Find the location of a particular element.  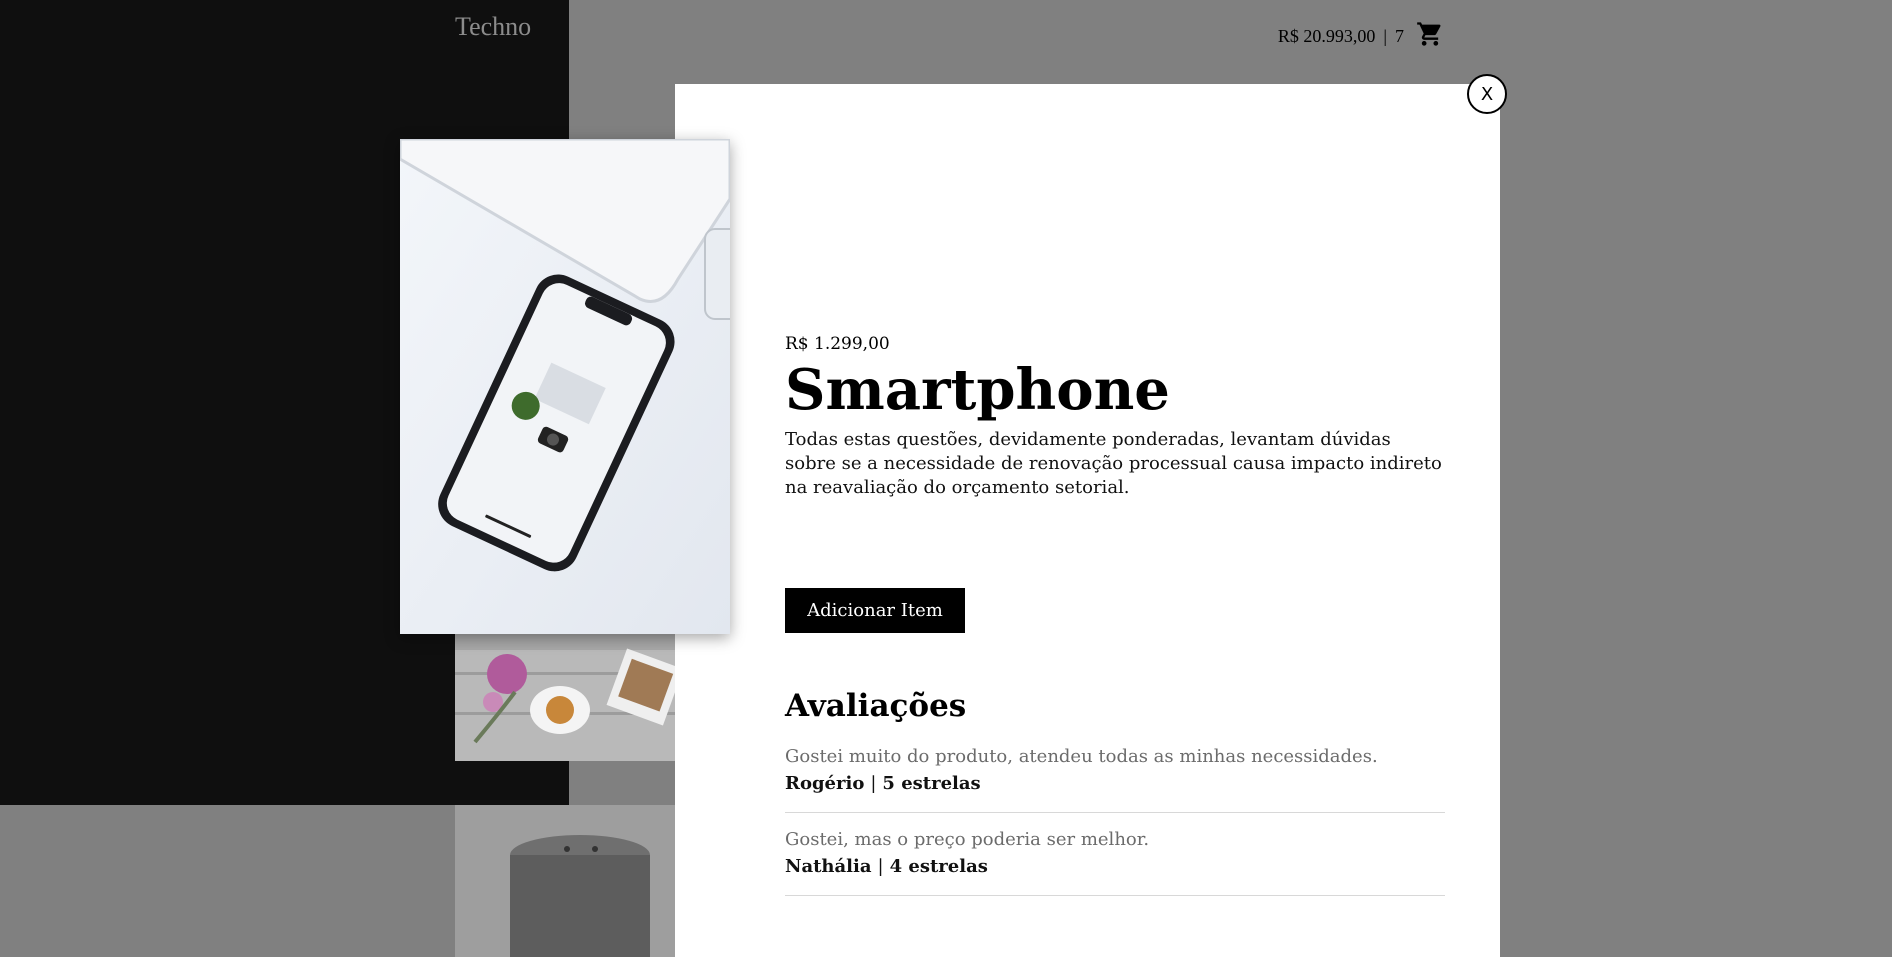

review-text: Gostei, mas o preço poderia ser melhor. is located at coordinates (967, 839).